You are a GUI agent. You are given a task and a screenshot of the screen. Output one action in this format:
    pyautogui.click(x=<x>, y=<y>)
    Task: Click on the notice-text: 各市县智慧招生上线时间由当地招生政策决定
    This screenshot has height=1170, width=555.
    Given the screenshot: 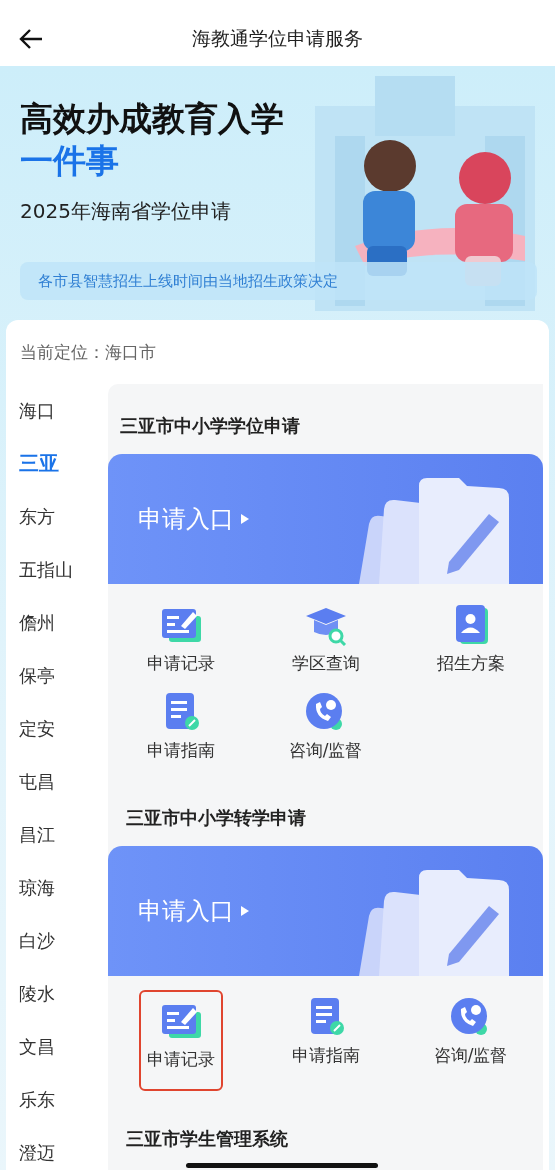 What is the action you would take?
    pyautogui.click(x=188, y=281)
    